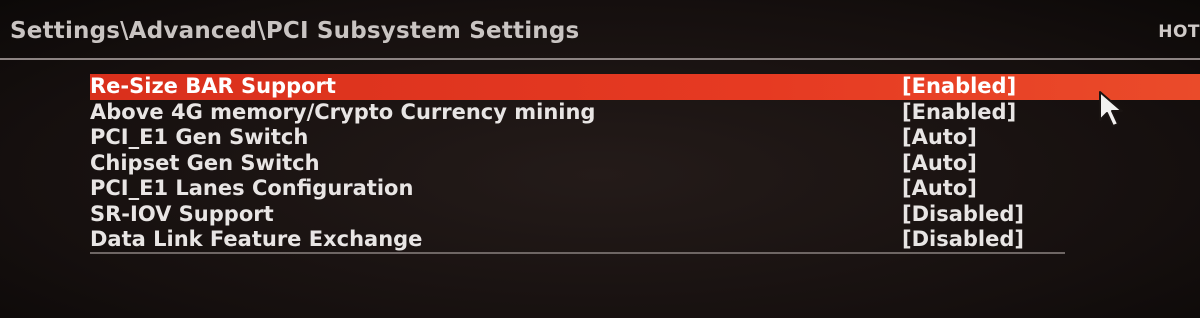 The image size is (1200, 318). Describe the element at coordinates (600, 59) in the screenshot. I see `header-divider` at that location.